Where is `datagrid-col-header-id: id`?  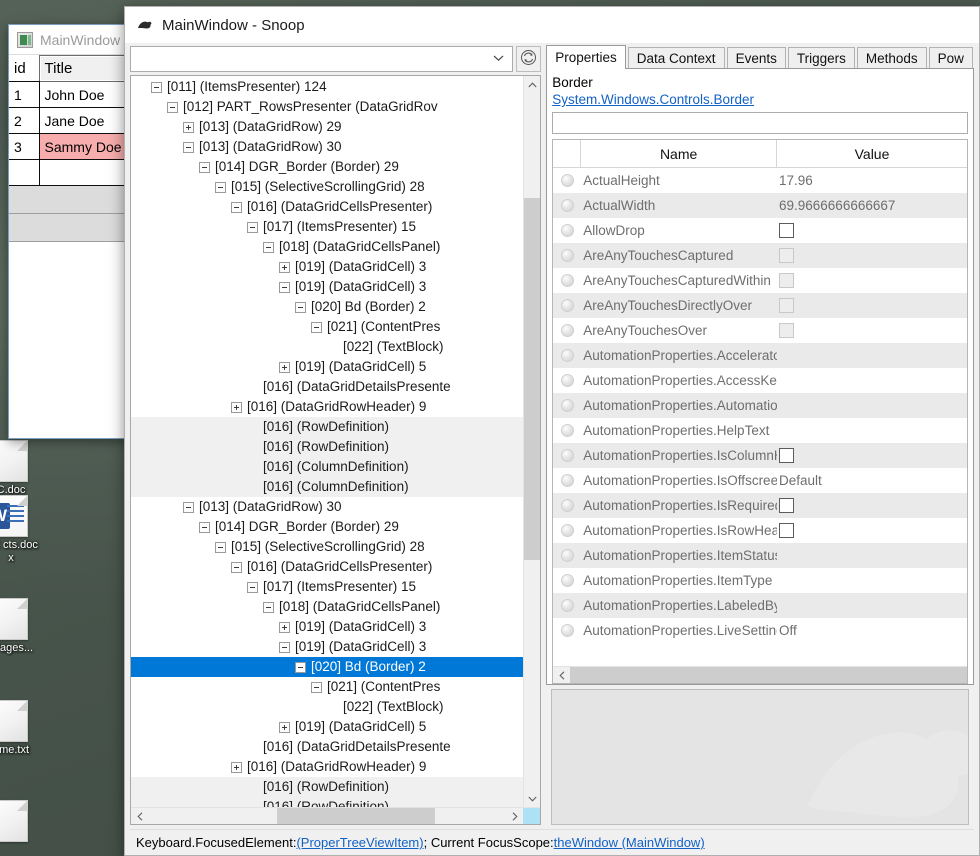
datagrid-col-header-id: id is located at coordinates (24, 68).